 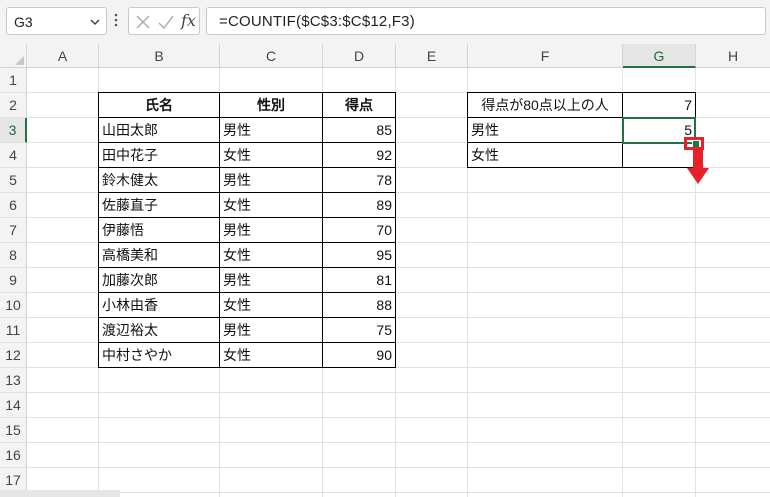 What do you see at coordinates (159, 330) in the screenshot?
I see `cell-name: 渡辺裕太` at bounding box center [159, 330].